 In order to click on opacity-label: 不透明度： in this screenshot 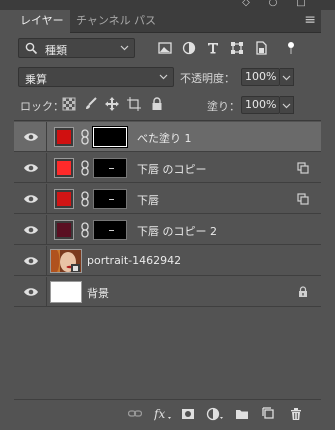, I will do `click(207, 78)`.